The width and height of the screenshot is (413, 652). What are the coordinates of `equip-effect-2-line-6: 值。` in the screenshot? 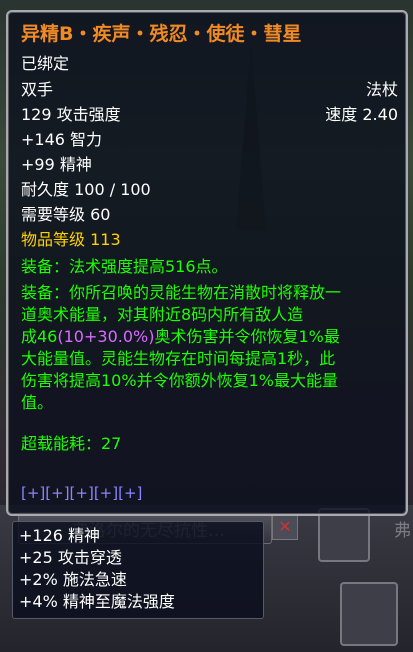 It's located at (37, 402).